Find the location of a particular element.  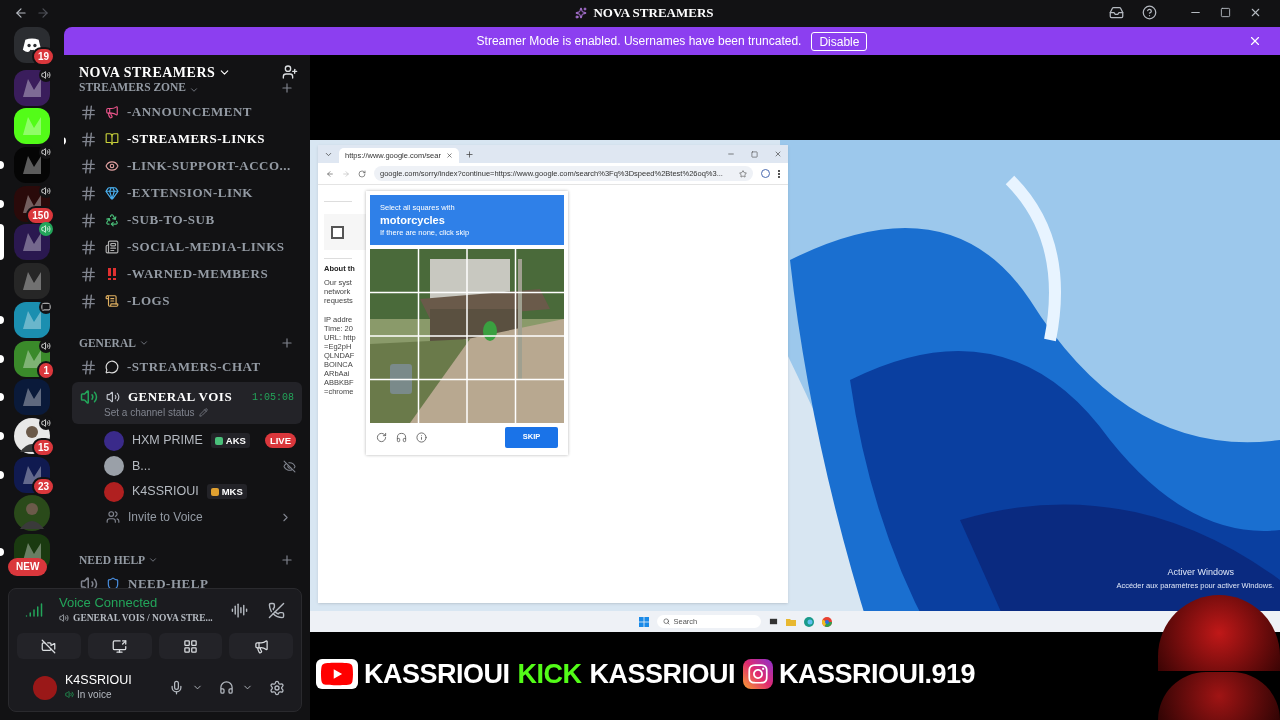

megaphone-icon is located at coordinates (112, 112).